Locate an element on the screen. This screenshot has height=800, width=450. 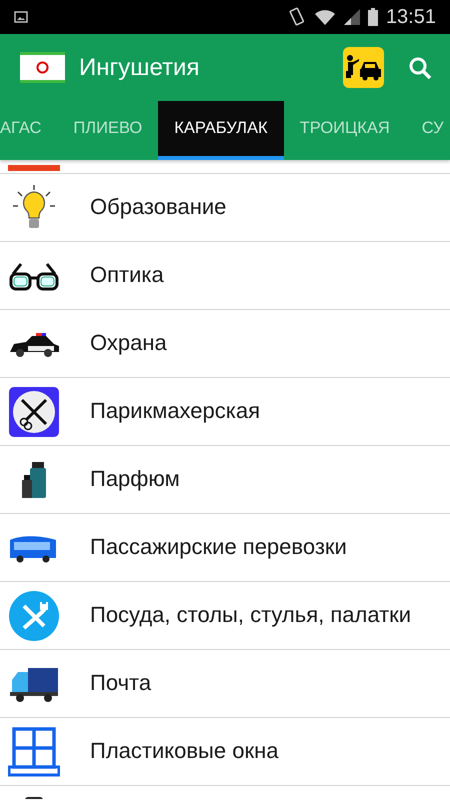
category-item: Пластиковые окна is located at coordinates (225, 752).